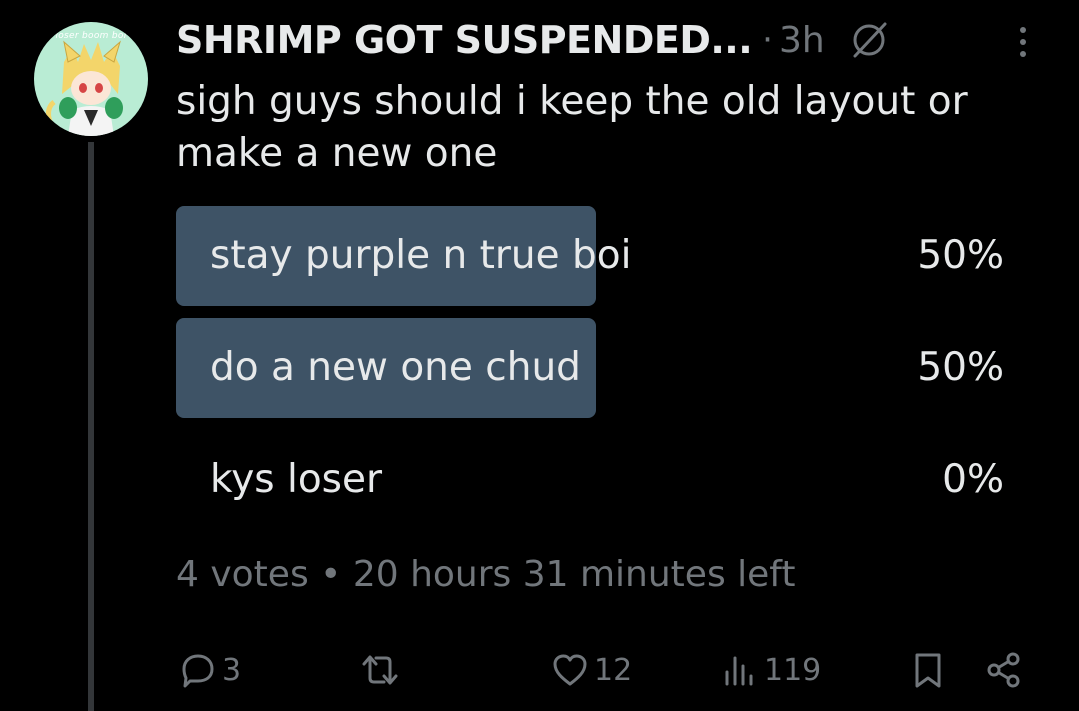 This screenshot has width=1079, height=711. I want to click on action-bar: 3 12 119, so click(539, 672).